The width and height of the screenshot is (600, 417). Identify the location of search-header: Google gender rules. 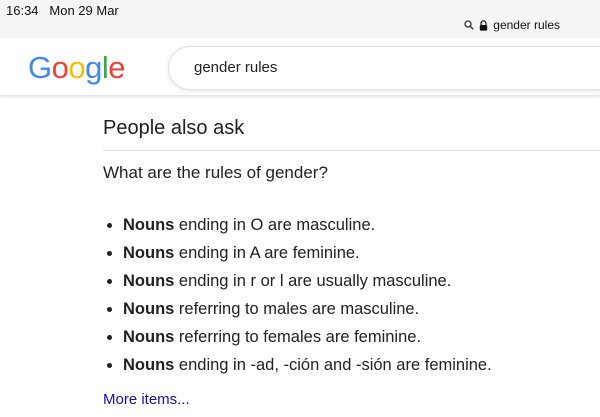
(300, 66).